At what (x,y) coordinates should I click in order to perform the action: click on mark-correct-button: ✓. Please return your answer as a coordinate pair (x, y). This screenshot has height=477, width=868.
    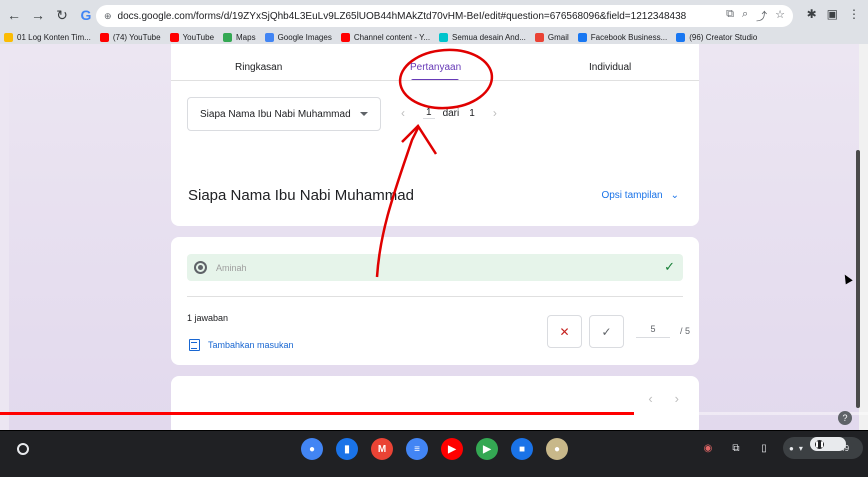
    Looking at the image, I should click on (606, 331).